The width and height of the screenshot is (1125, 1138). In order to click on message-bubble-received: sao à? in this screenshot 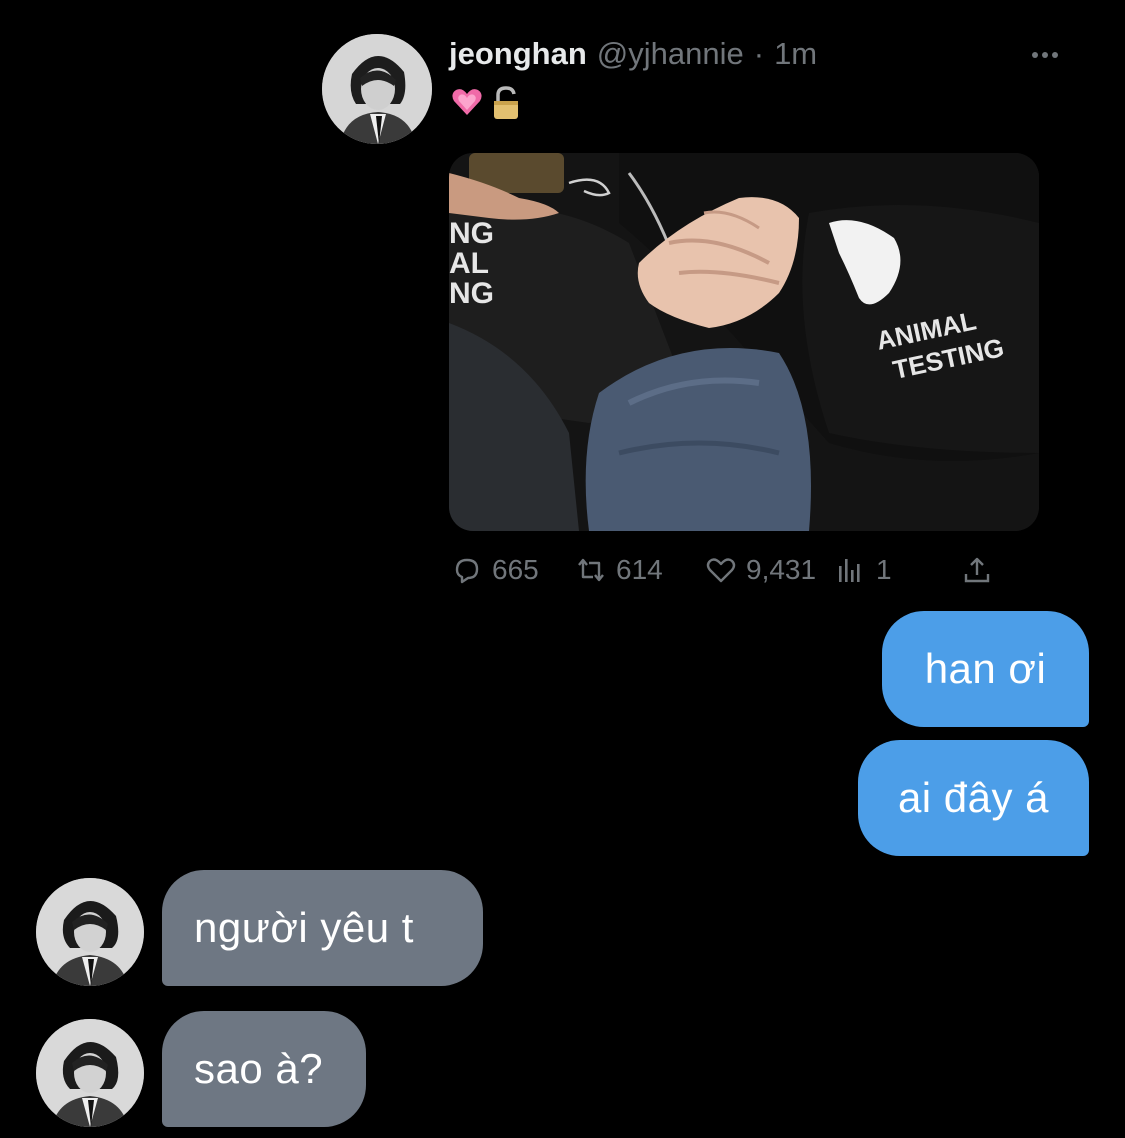, I will do `click(264, 1069)`.